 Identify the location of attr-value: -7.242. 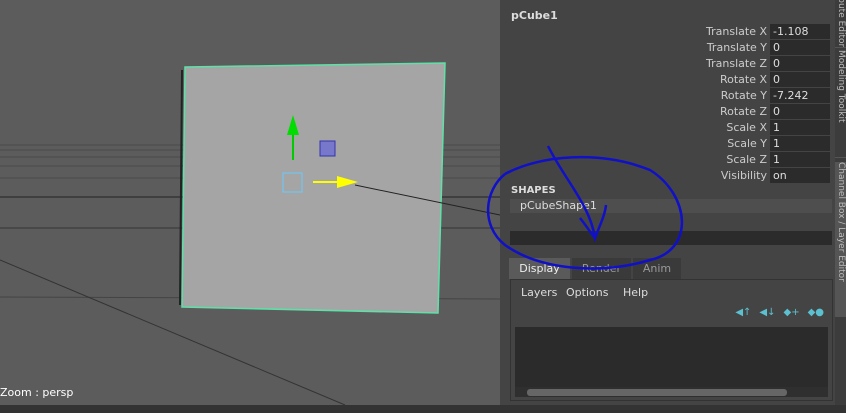
(800, 95).